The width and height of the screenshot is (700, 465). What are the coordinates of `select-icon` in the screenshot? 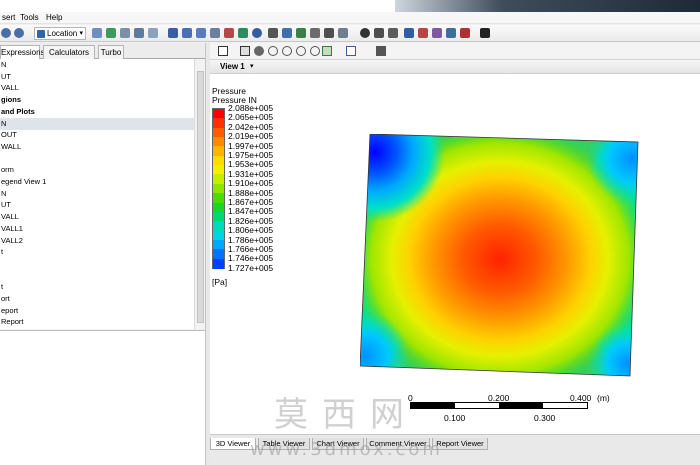 It's located at (223, 51).